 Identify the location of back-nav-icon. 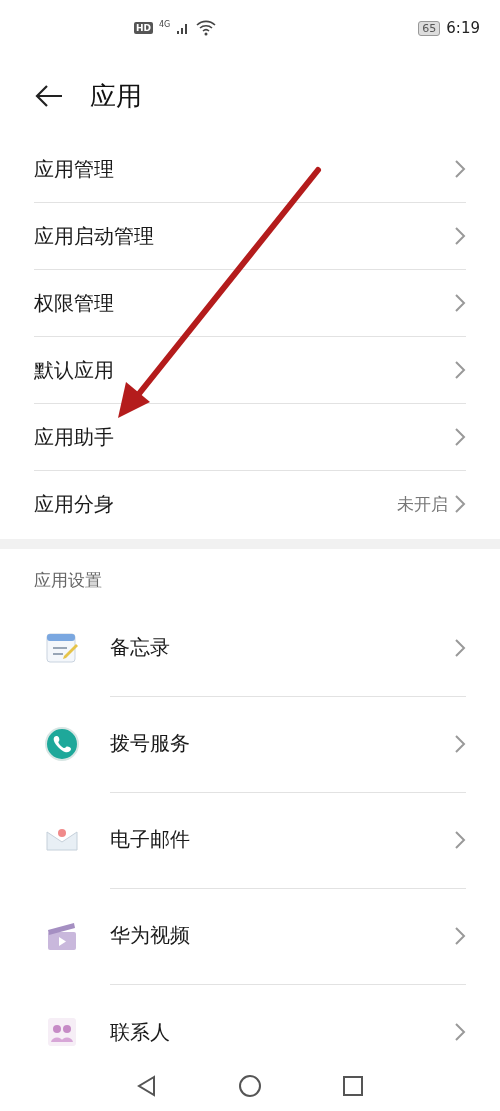
(147, 1086).